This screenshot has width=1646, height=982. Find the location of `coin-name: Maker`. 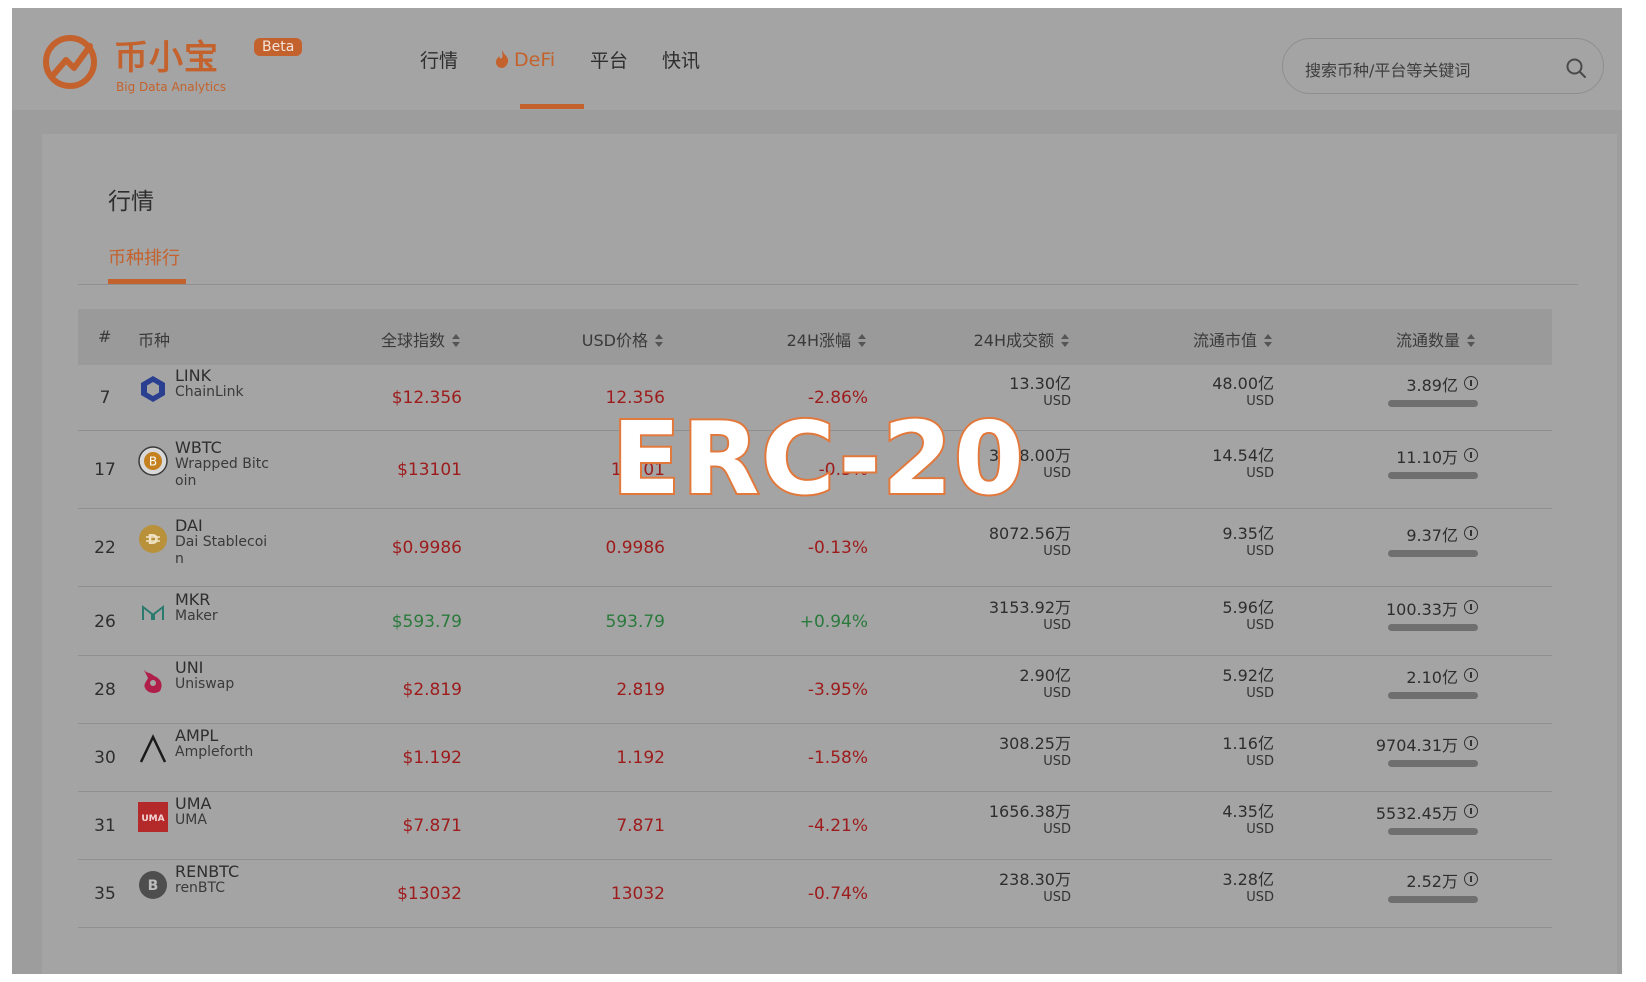

coin-name: Maker is located at coordinates (196, 616).